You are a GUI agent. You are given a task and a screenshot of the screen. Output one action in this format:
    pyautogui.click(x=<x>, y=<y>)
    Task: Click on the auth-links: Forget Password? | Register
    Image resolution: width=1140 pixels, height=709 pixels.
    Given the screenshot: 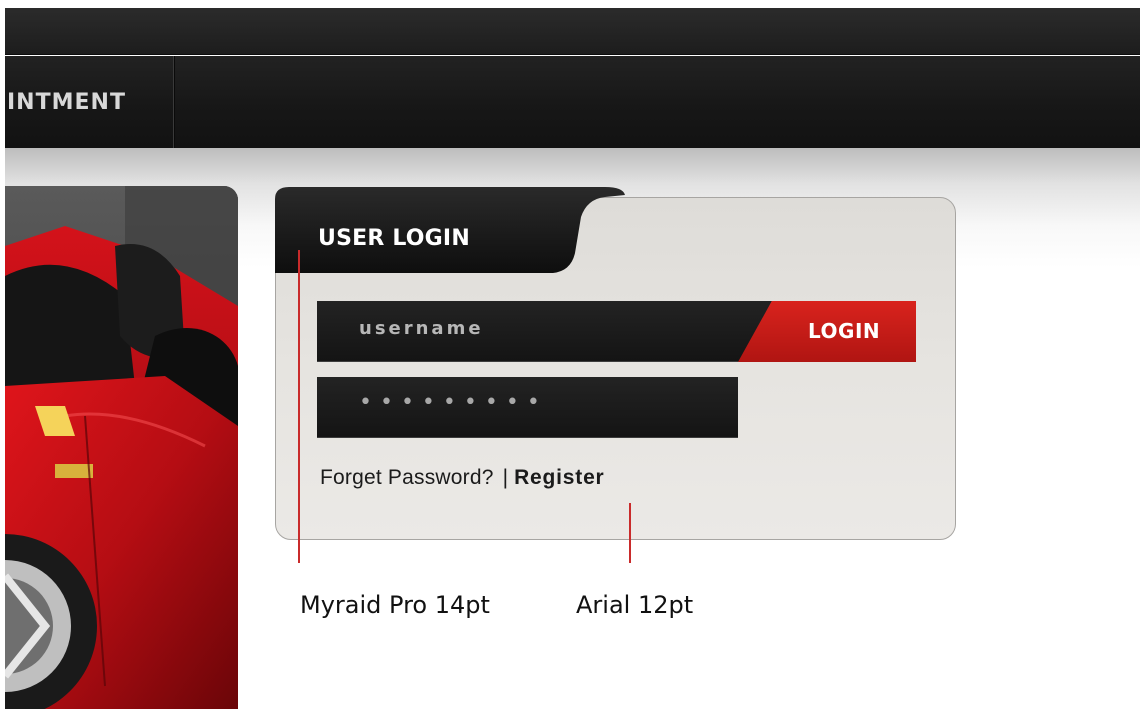 What is the action you would take?
    pyautogui.click(x=462, y=478)
    